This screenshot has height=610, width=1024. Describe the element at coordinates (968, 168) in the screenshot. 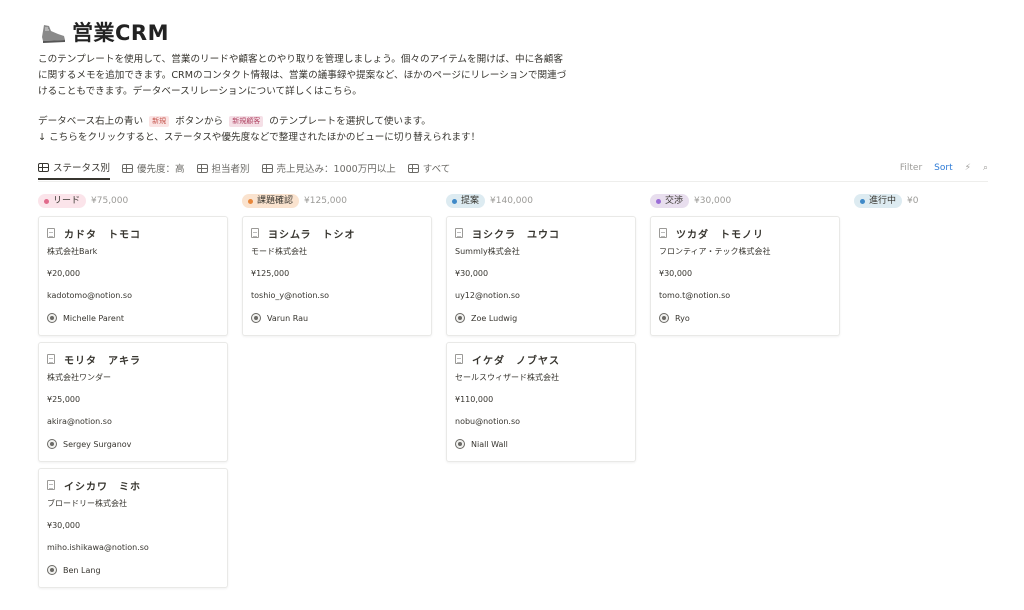

I see `automation-bolt-icon: ⚡` at that location.